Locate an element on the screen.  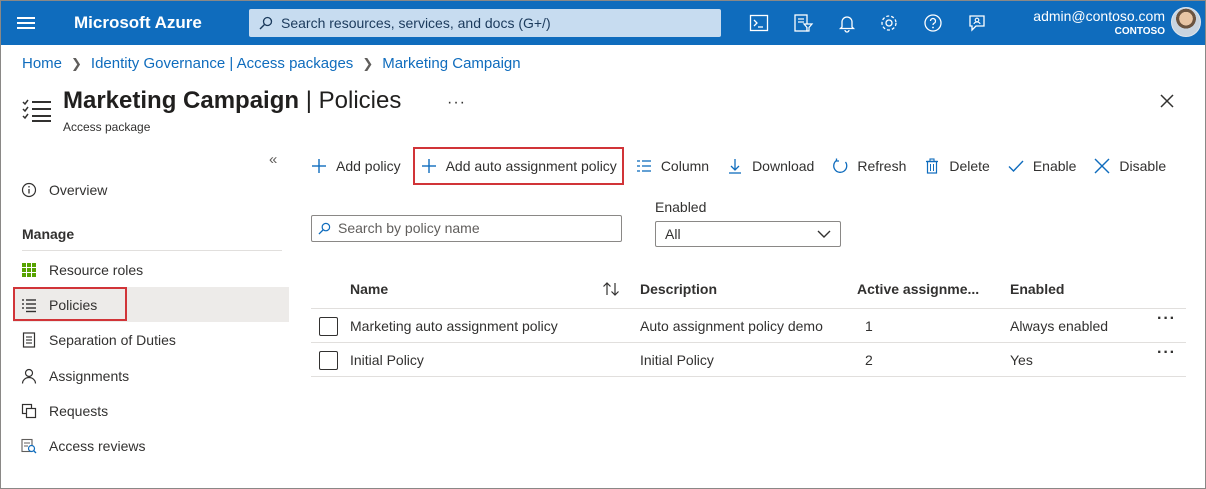
user-email: admin@contoso.com is located at coordinates (1099, 16).